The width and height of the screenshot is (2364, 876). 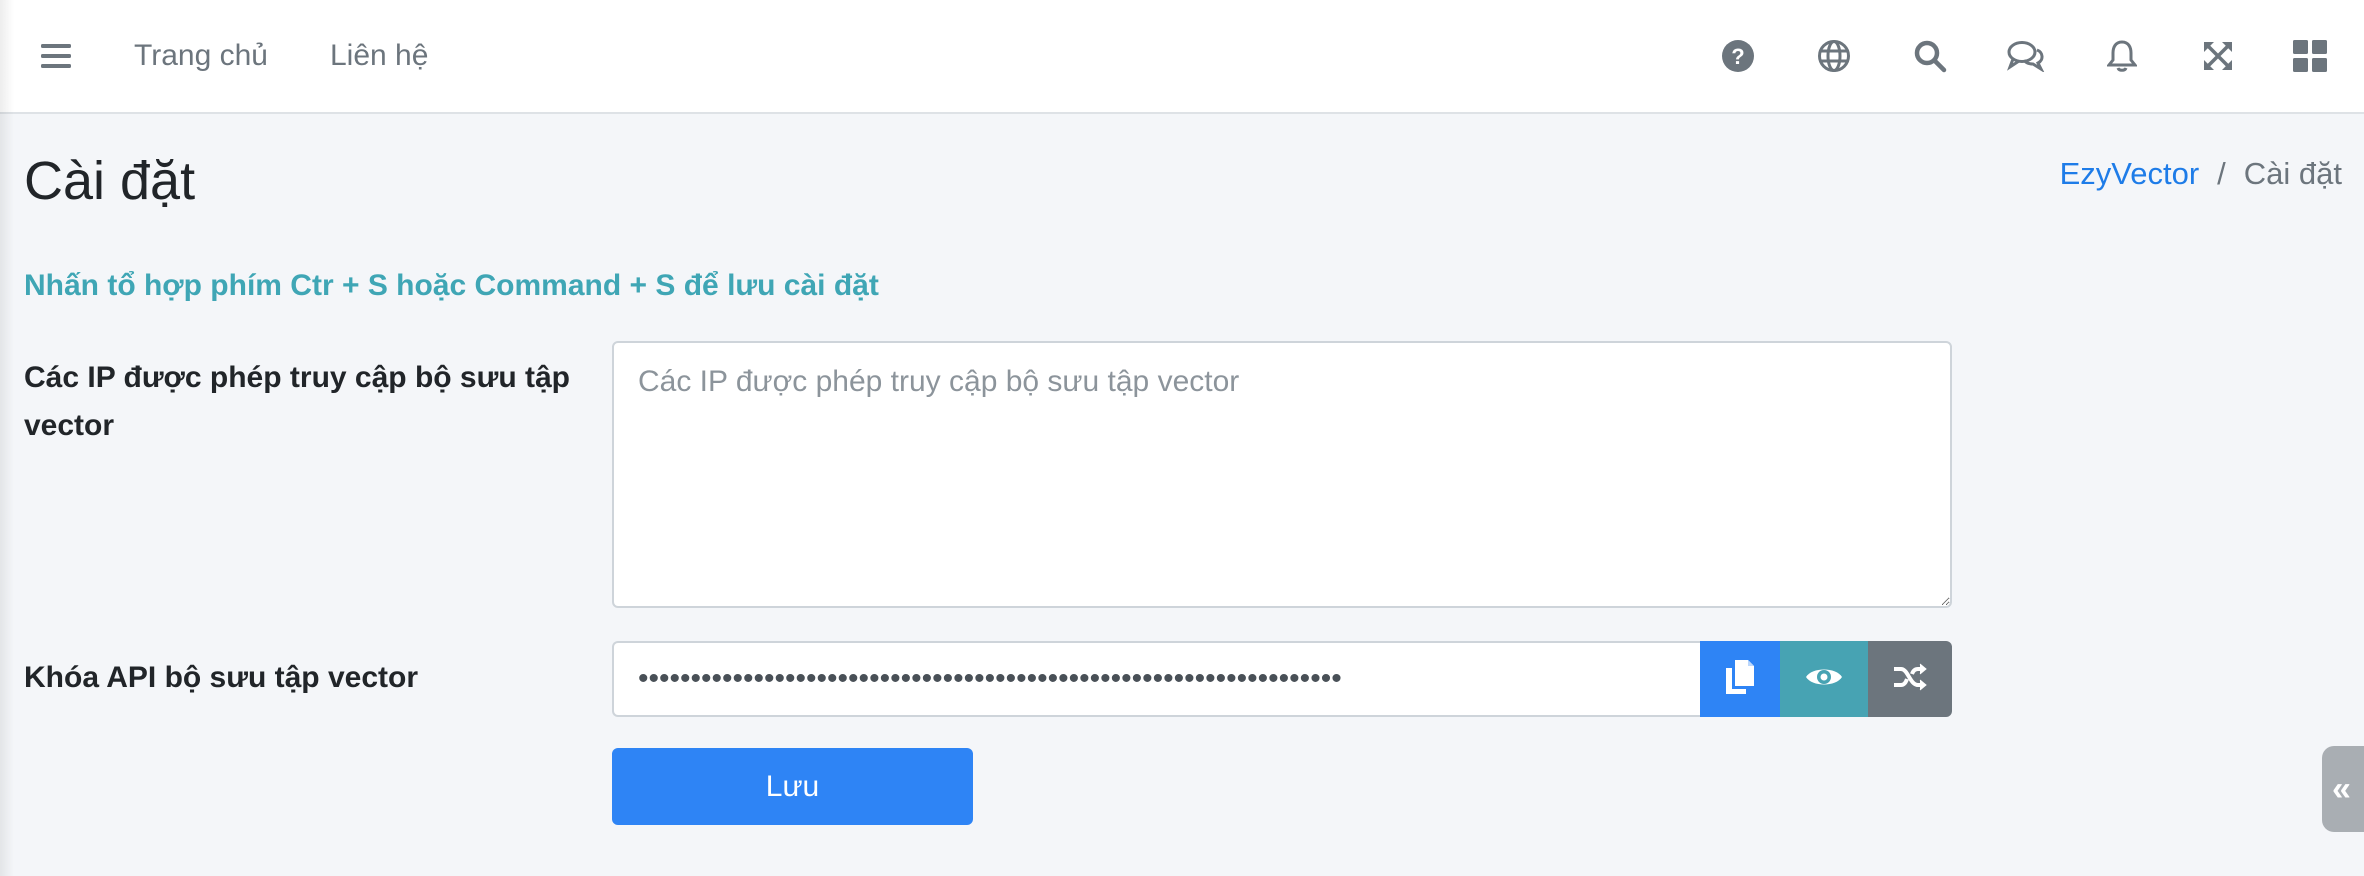 What do you see at coordinates (1157, 679) in the screenshot?
I see `api-key-input` at bounding box center [1157, 679].